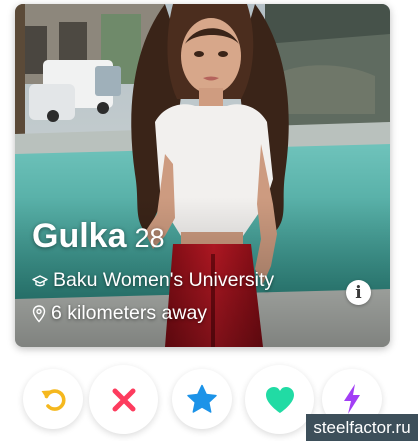 This screenshot has width=418, height=441. I want to click on heart-icon, so click(279, 399).